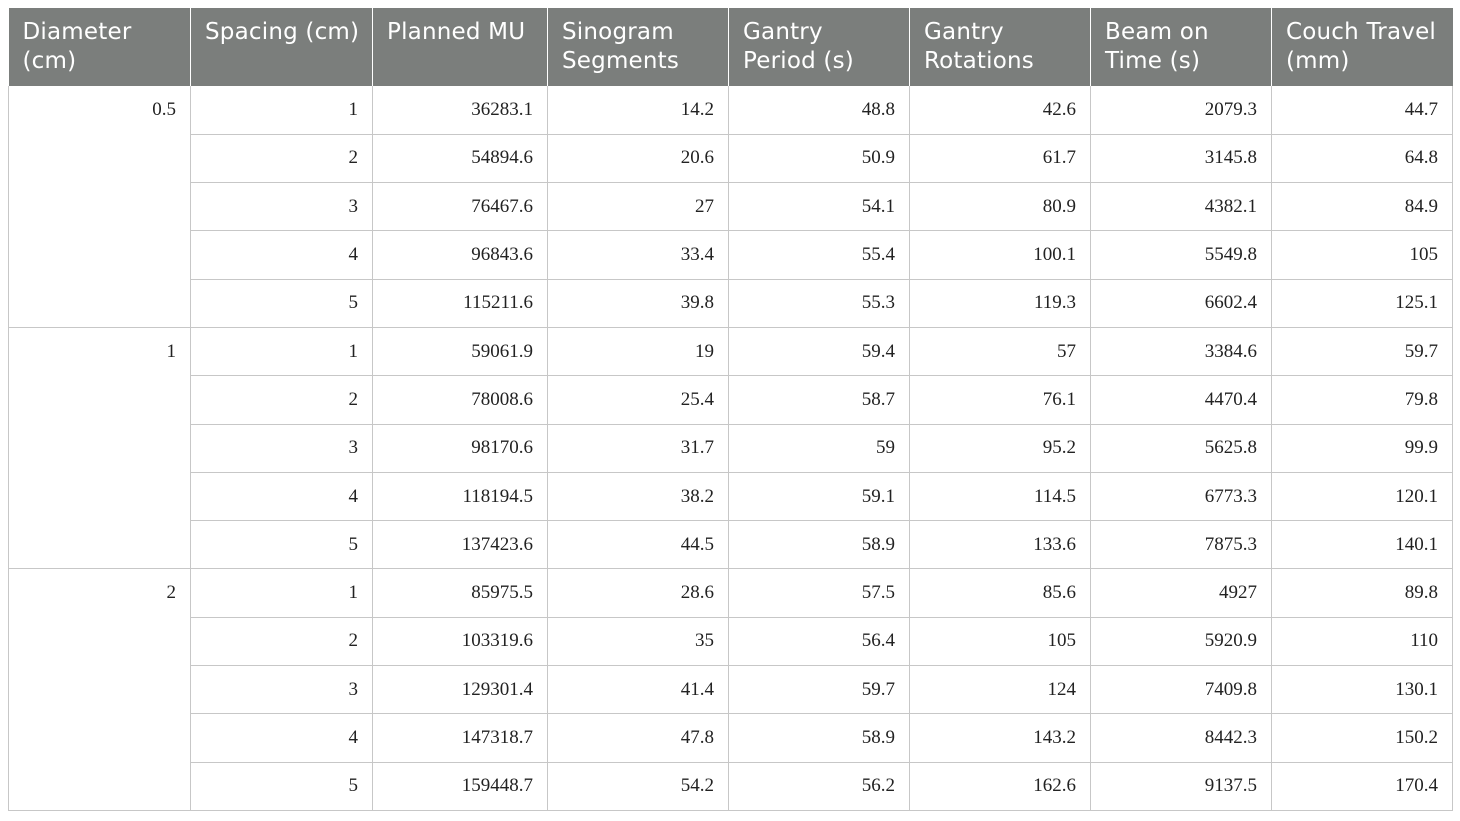  Describe the element at coordinates (638, 352) in the screenshot. I see `cell-sinogram-segments: 19` at that location.